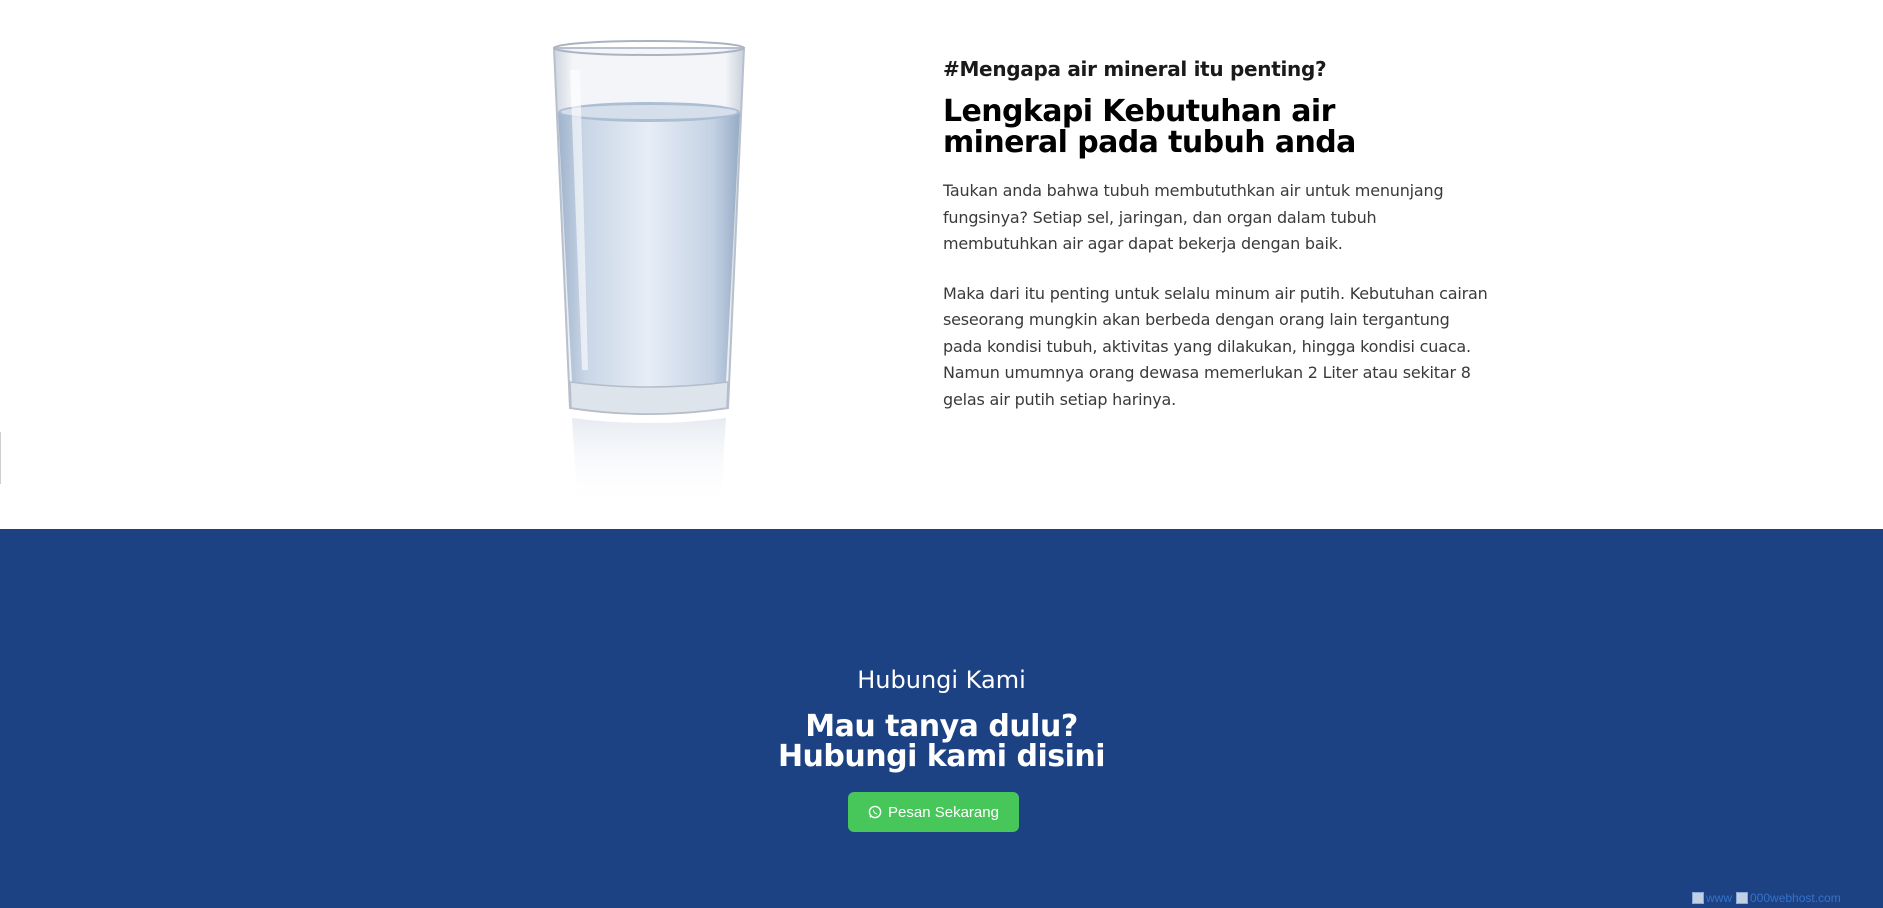  Describe the element at coordinates (943, 812) in the screenshot. I see `order-now-label: Pesan Sekarang` at that location.